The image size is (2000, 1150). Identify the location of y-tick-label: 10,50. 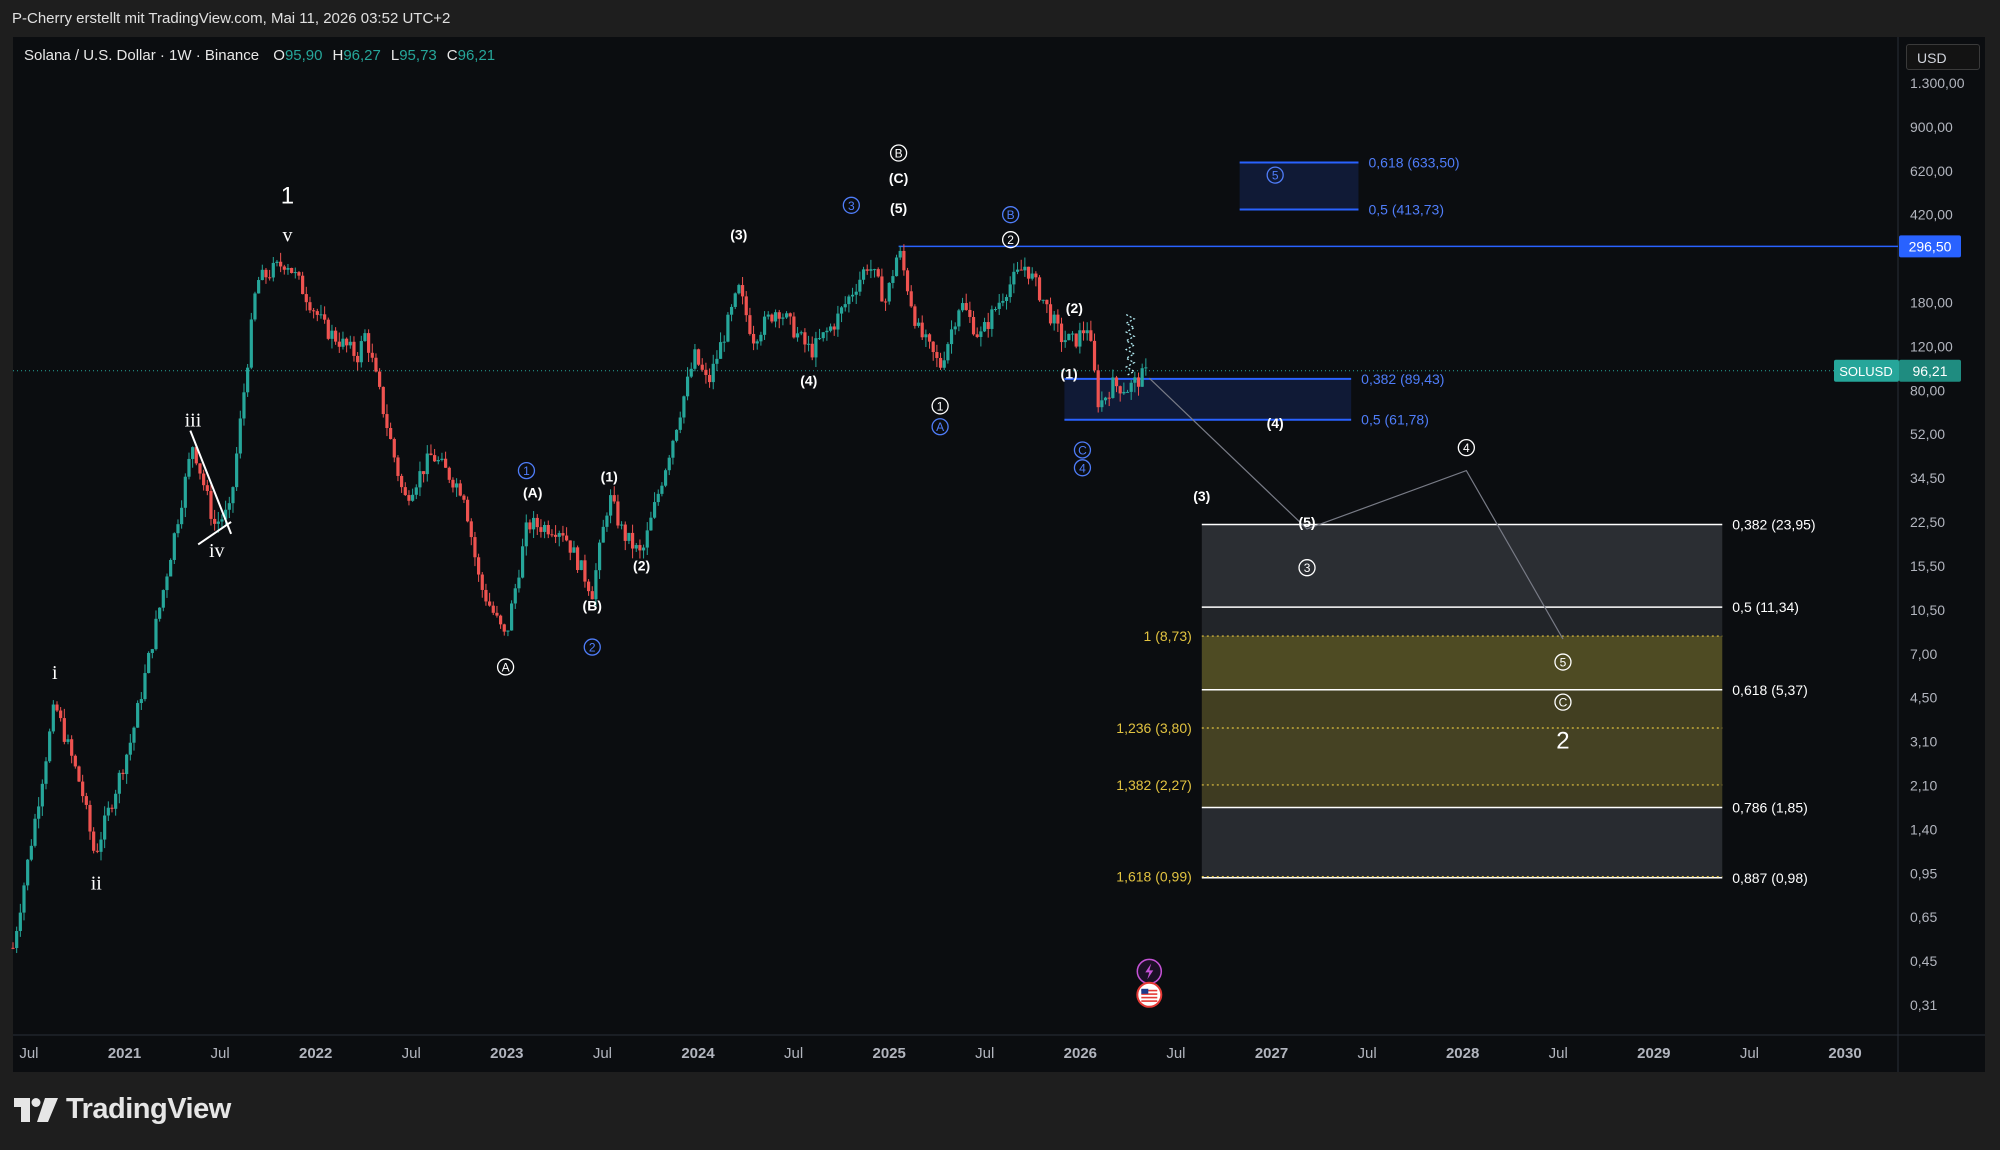
(1927, 610).